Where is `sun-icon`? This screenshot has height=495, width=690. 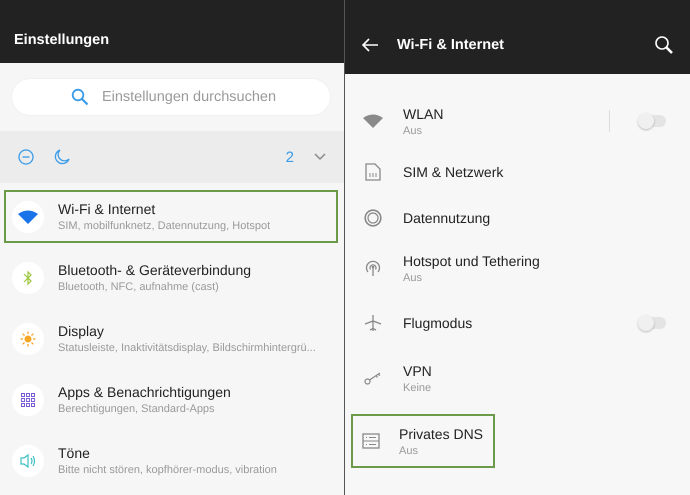 sun-icon is located at coordinates (28, 338).